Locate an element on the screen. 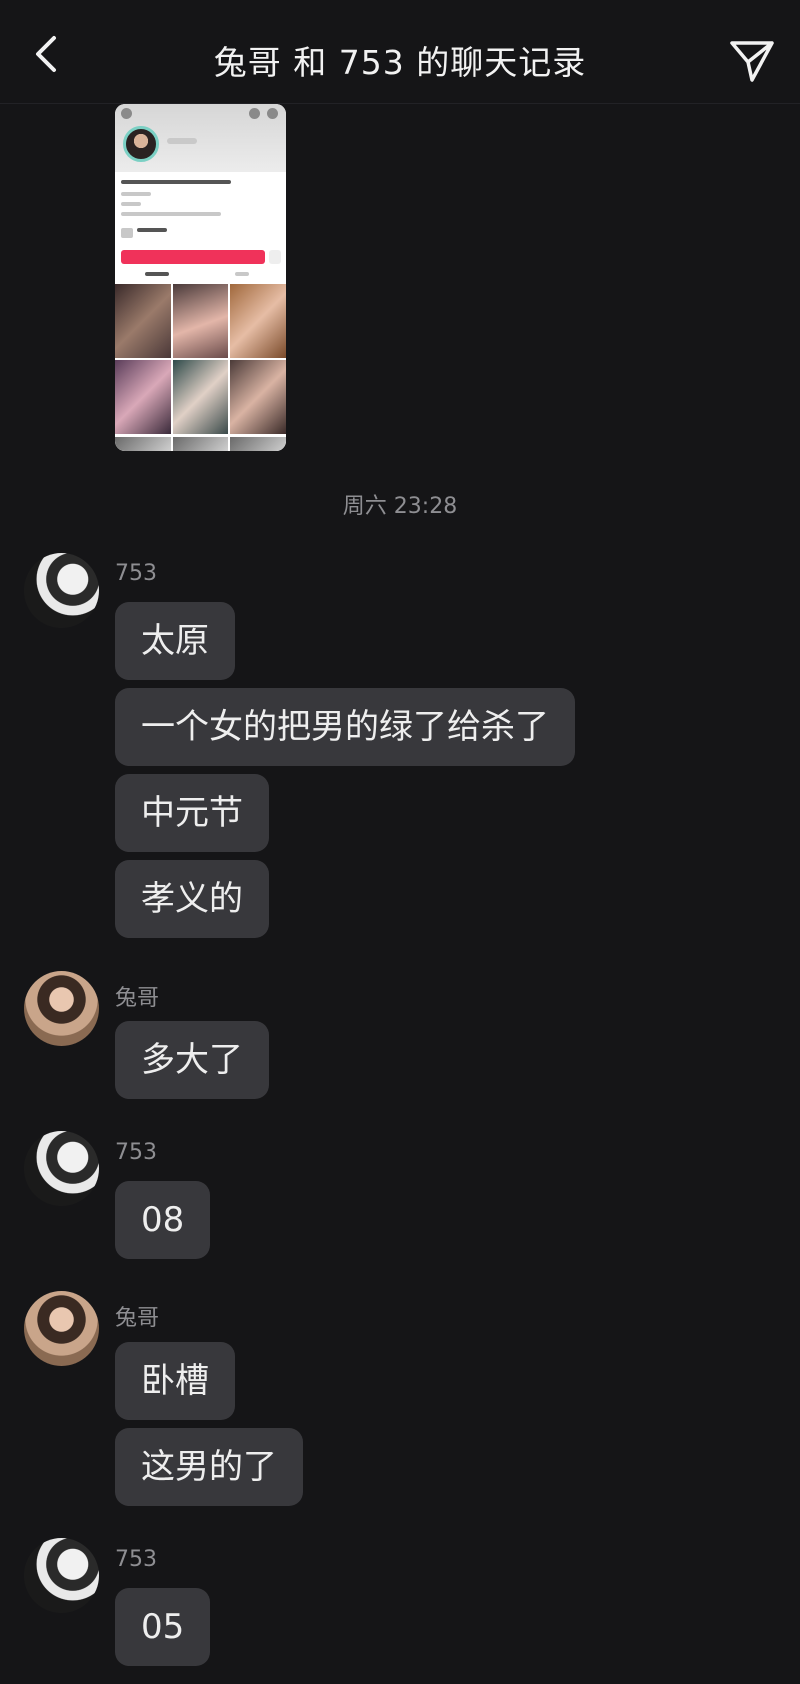 The height and width of the screenshot is (1684, 800). share-button is located at coordinates (752, 61).